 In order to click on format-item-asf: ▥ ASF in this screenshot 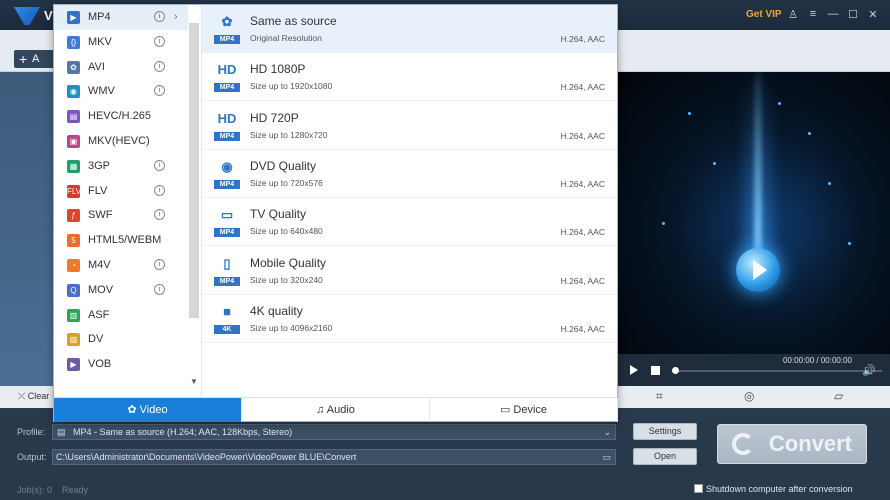, I will do `click(121, 315)`.